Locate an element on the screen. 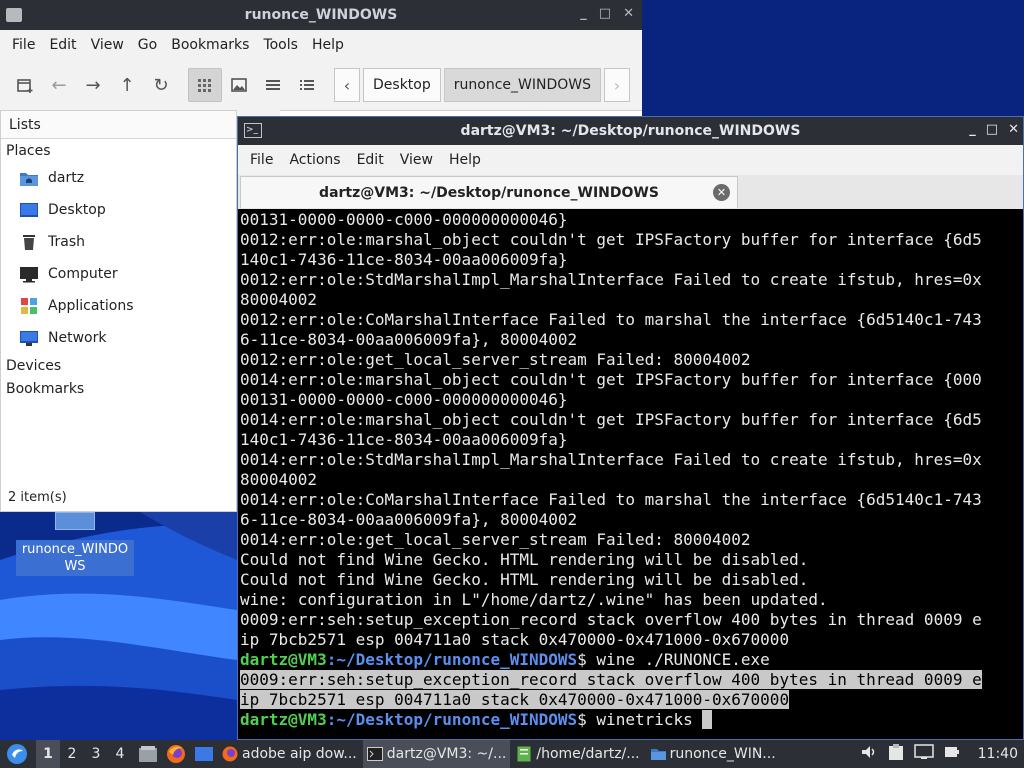  forward-button: → is located at coordinates (93, 85).